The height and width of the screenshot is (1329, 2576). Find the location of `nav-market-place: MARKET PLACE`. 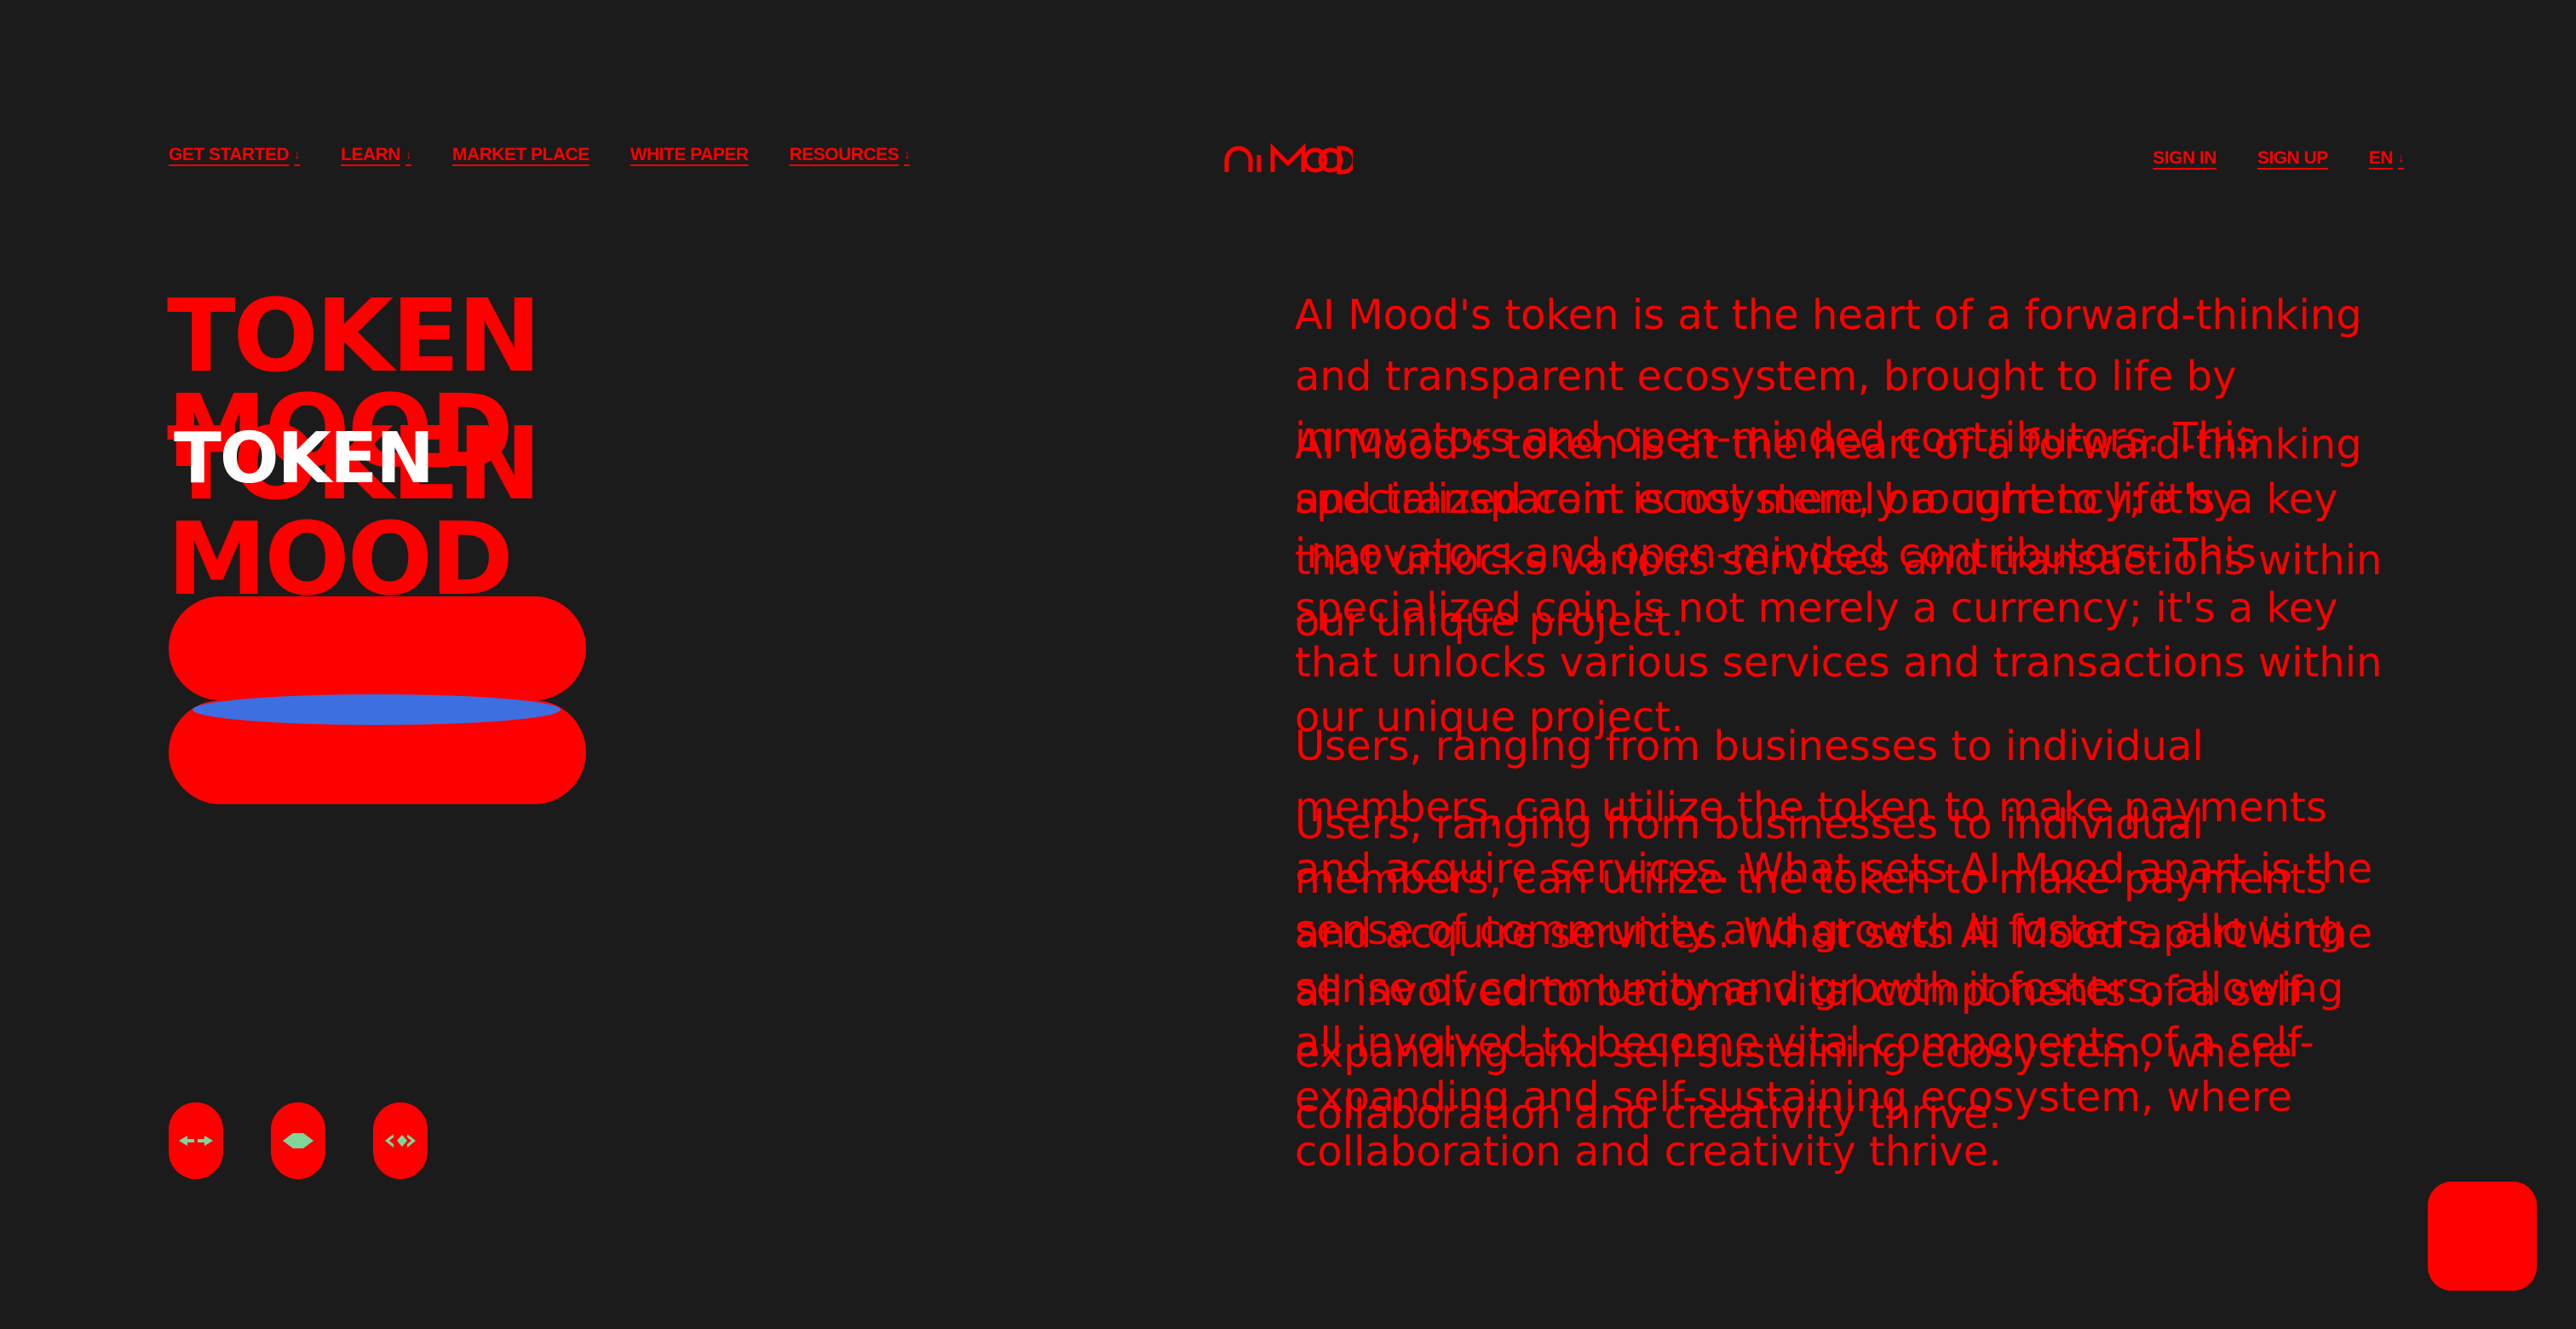

nav-market-place: MARKET PLACE is located at coordinates (521, 155).